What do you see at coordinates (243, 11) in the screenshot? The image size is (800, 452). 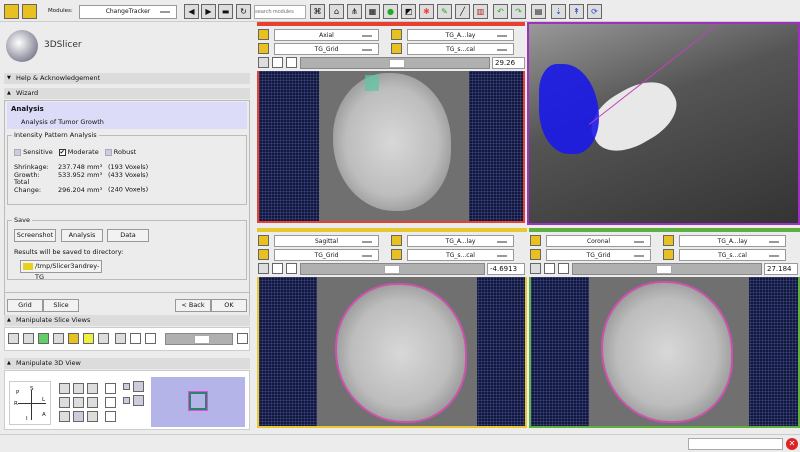 I see `refresh-icon: ↻` at bounding box center [243, 11].